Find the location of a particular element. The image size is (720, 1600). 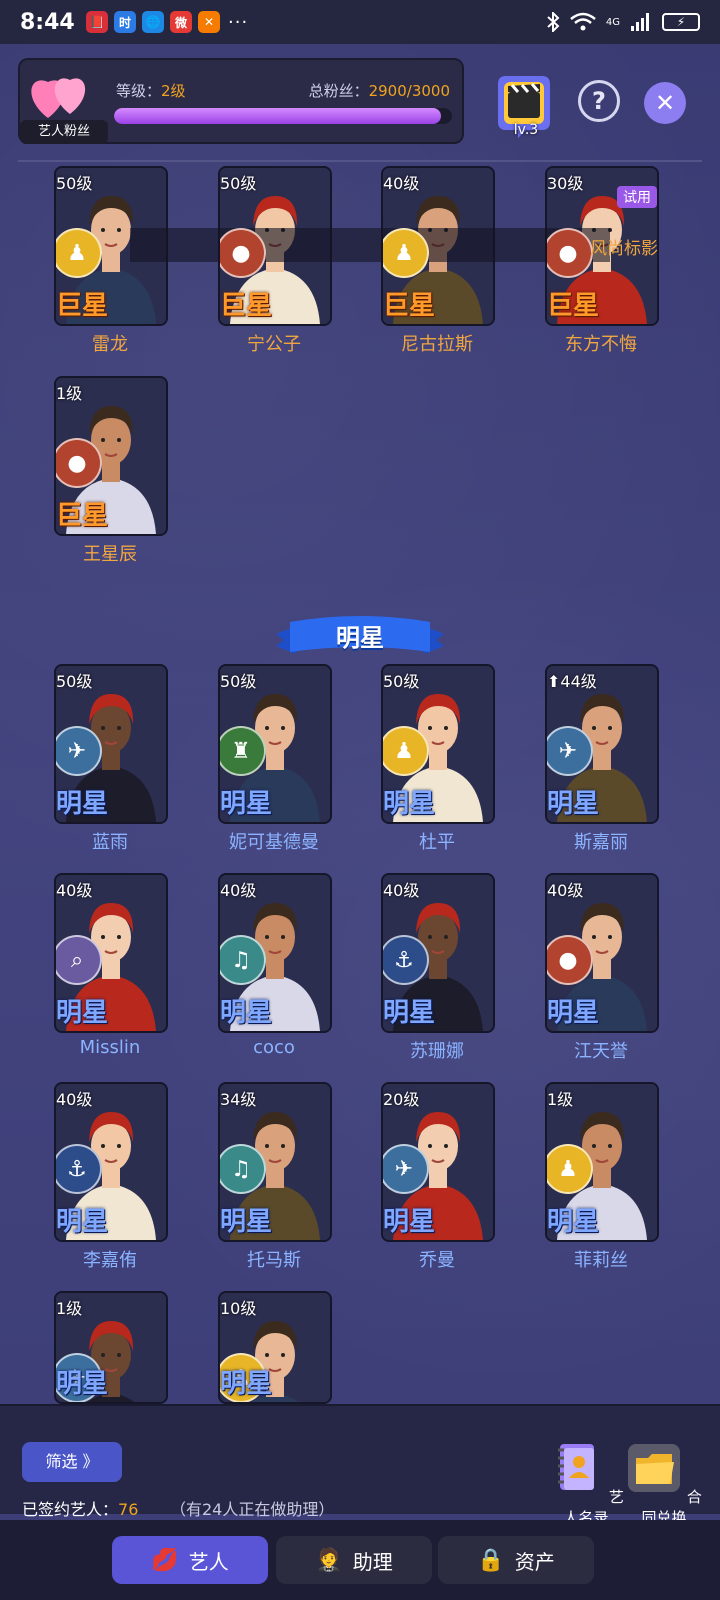

artist-card: 40级 ● 明星 is located at coordinates (602, 953).